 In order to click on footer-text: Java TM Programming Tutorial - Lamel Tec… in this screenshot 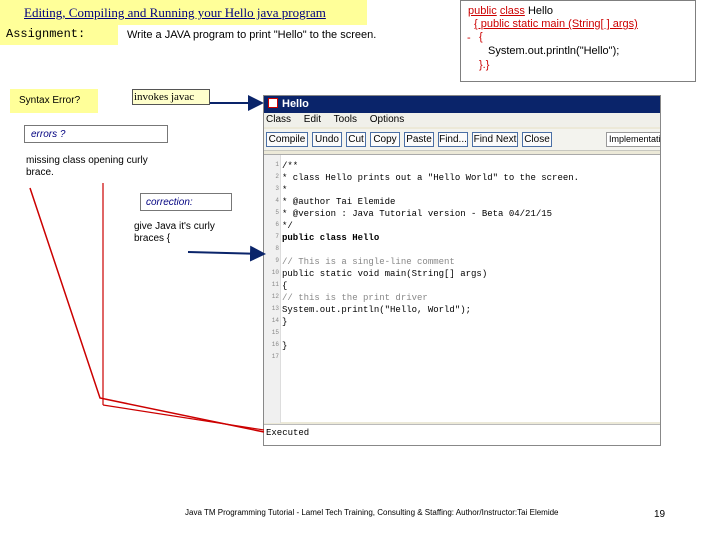, I will do `click(372, 512)`.